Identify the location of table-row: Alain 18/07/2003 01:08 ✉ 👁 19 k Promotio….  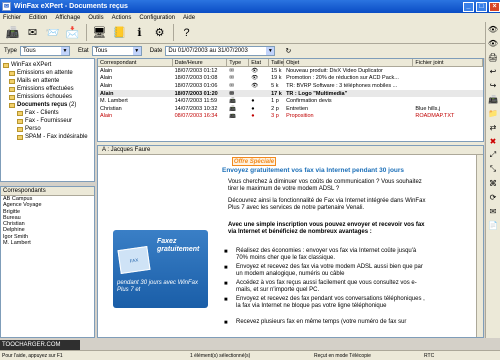
(290, 79).